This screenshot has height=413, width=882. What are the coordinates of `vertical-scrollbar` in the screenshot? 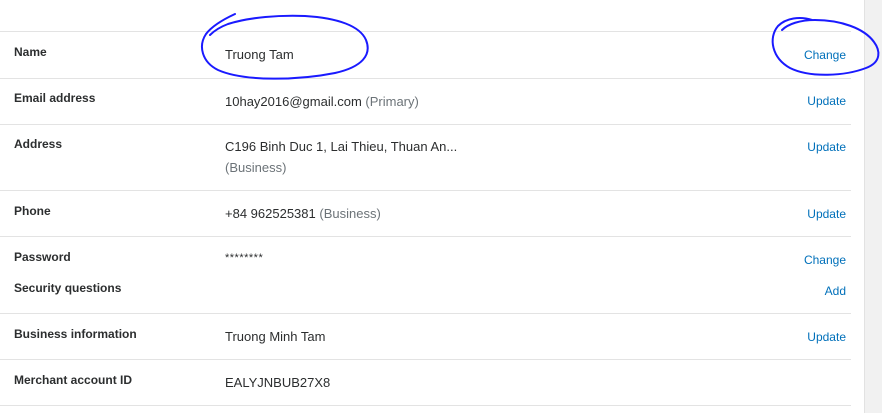 It's located at (873, 206).